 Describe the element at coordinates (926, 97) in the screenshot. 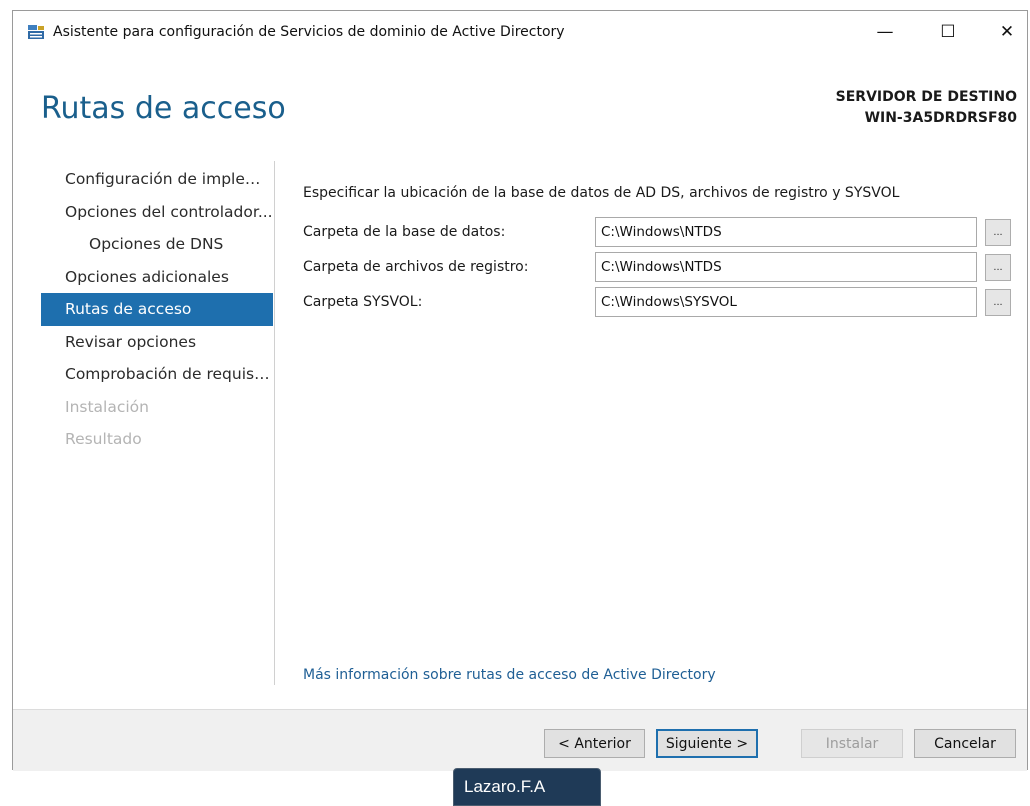

I see `target-server-label: SERVIDOR DE DESTINO` at that location.